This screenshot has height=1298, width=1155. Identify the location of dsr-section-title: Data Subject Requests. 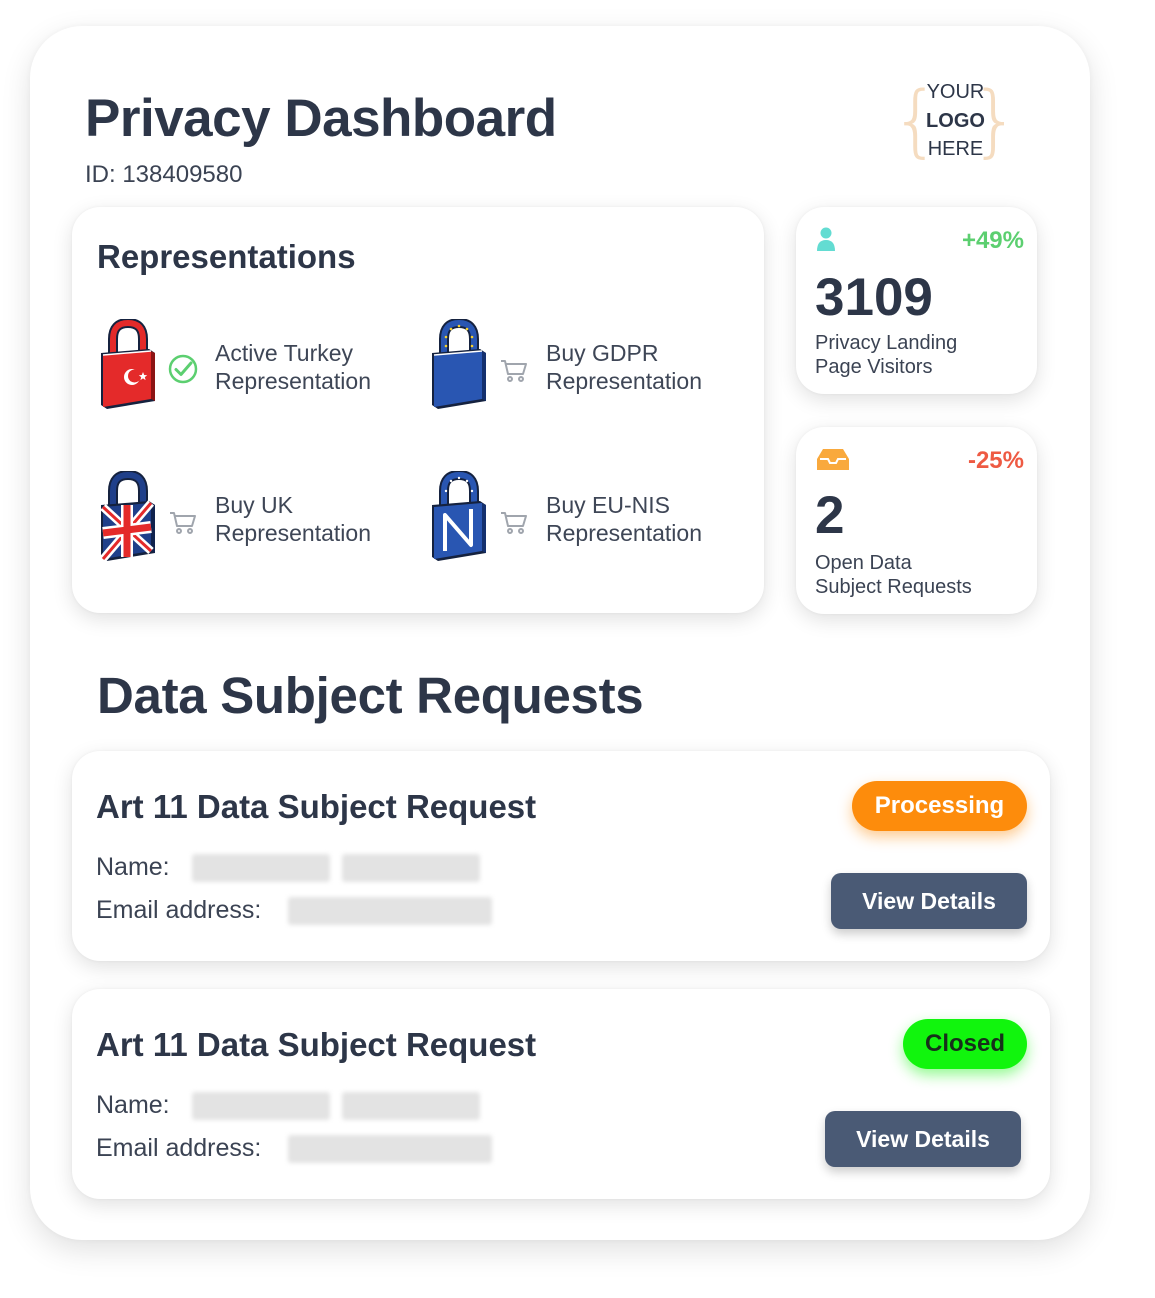
(370, 695).